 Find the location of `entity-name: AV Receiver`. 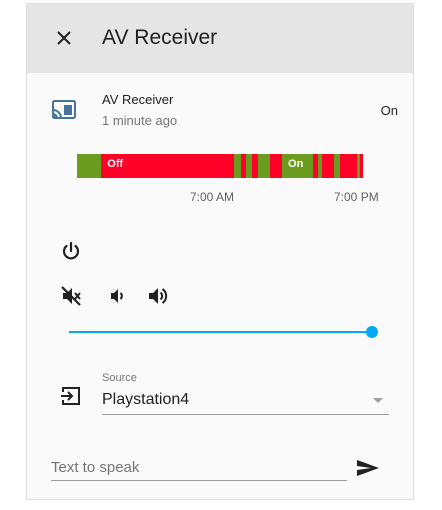

entity-name: AV Receiver is located at coordinates (138, 99).